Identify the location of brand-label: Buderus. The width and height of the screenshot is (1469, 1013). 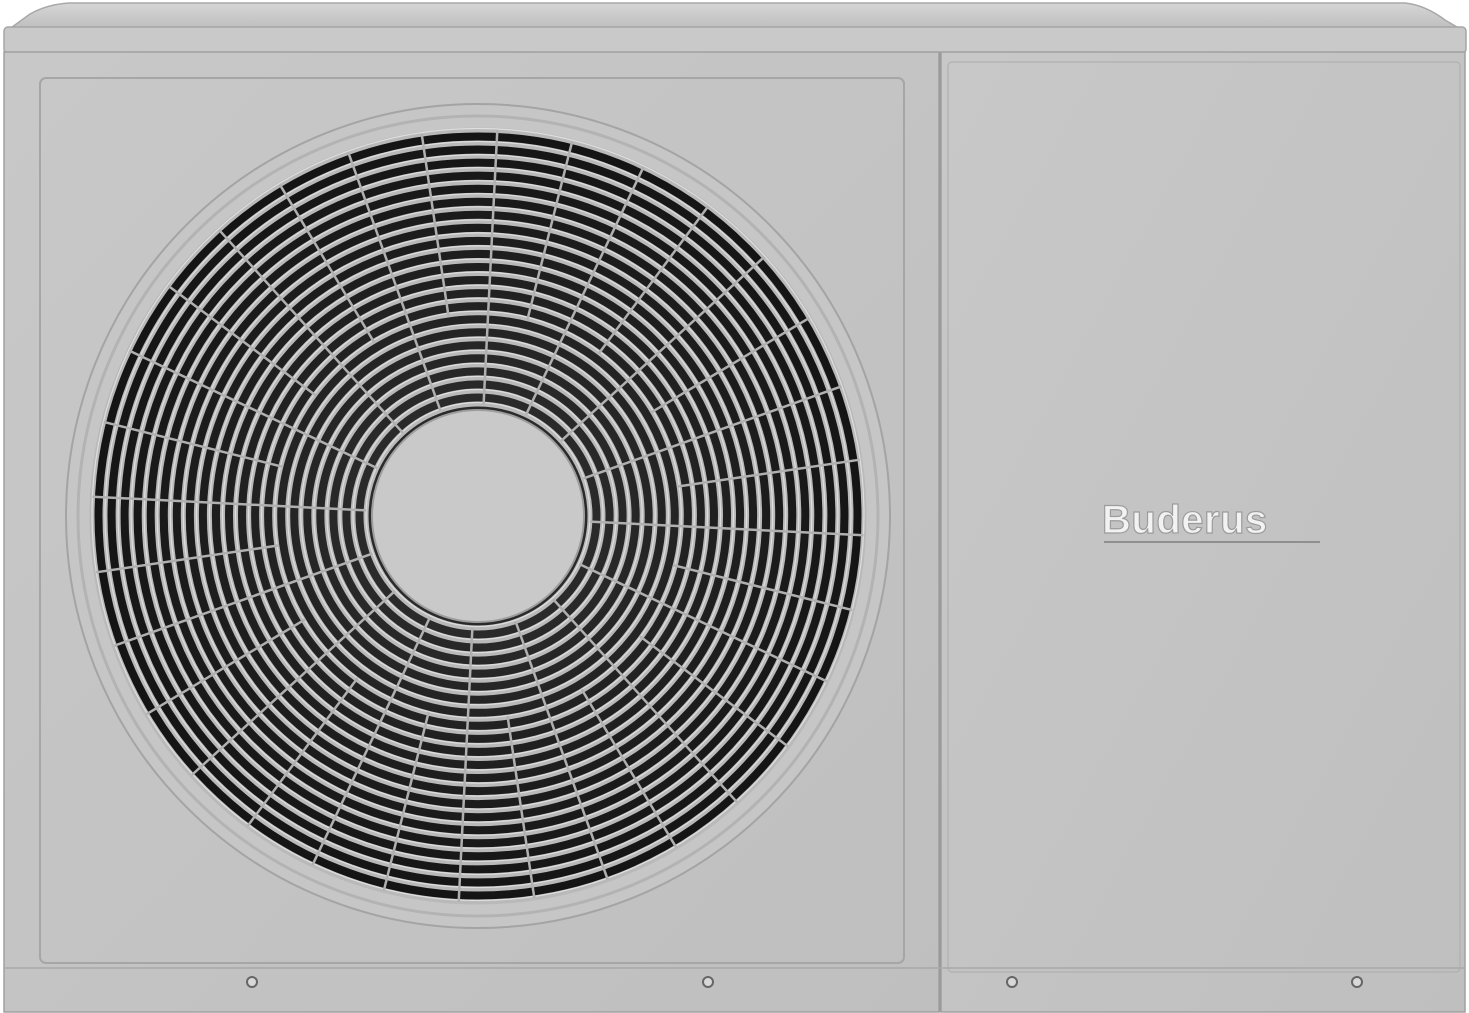
(1185, 520).